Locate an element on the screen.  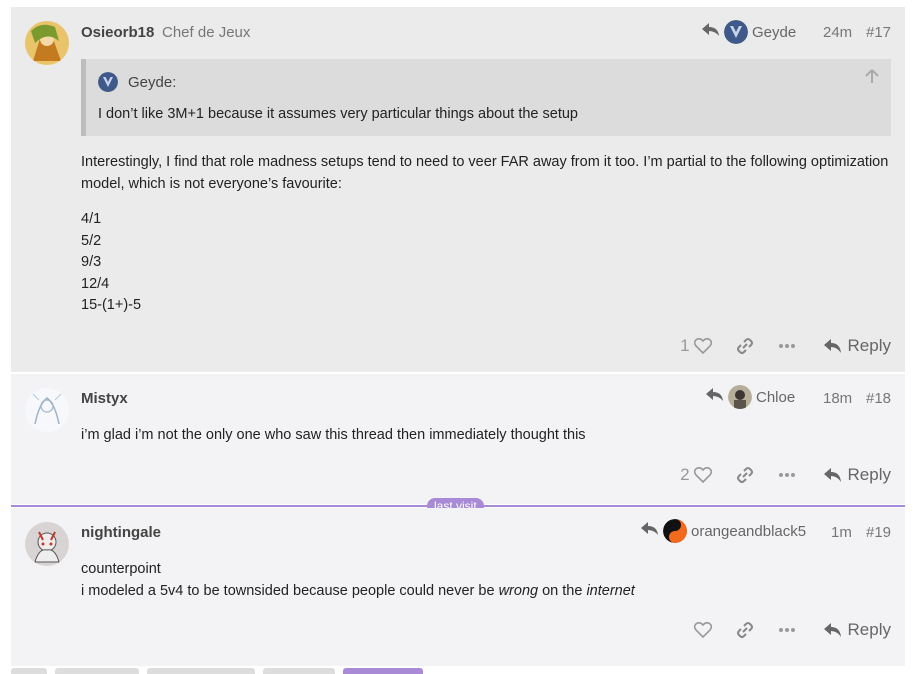
like-count: 1 is located at coordinates (685, 345).